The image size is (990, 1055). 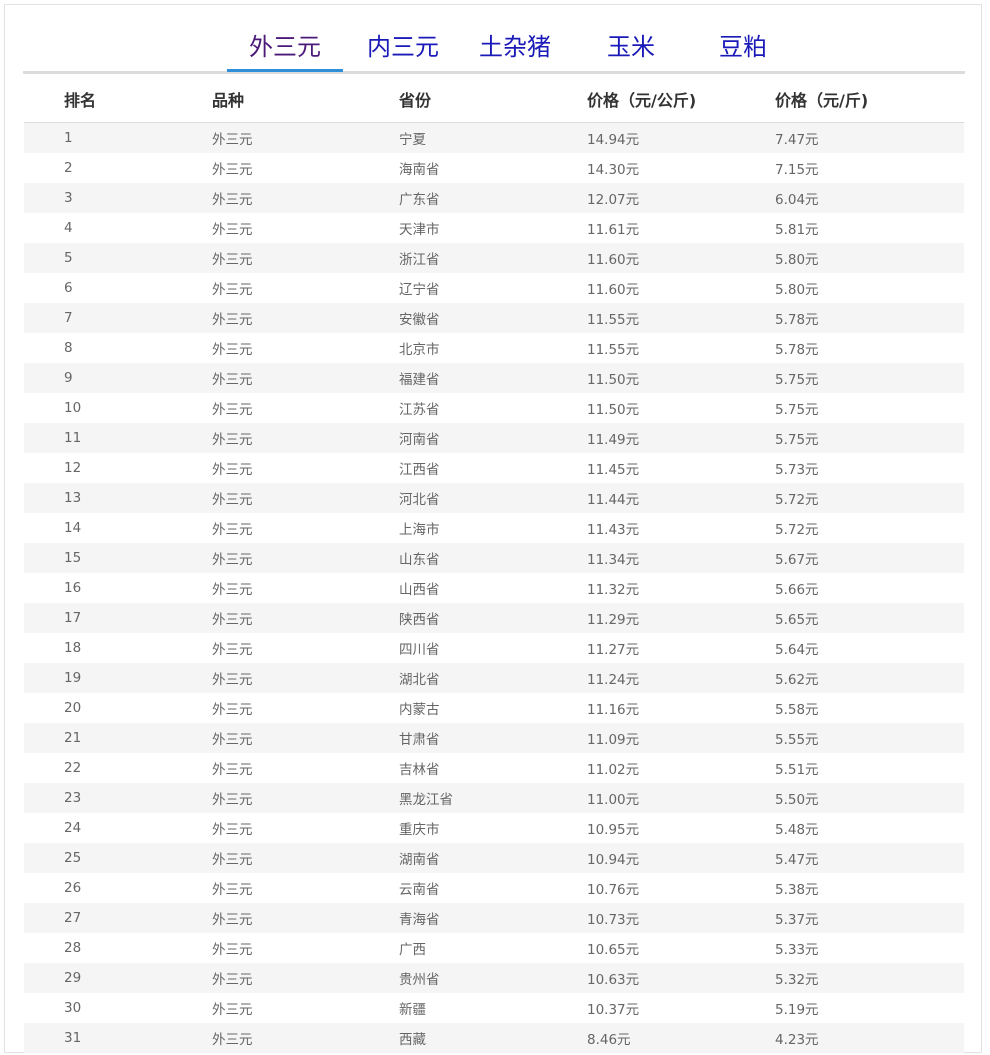 I want to click on table-row: 26 外三元 云南省 10.76元 5.38元, so click(x=494, y=888).